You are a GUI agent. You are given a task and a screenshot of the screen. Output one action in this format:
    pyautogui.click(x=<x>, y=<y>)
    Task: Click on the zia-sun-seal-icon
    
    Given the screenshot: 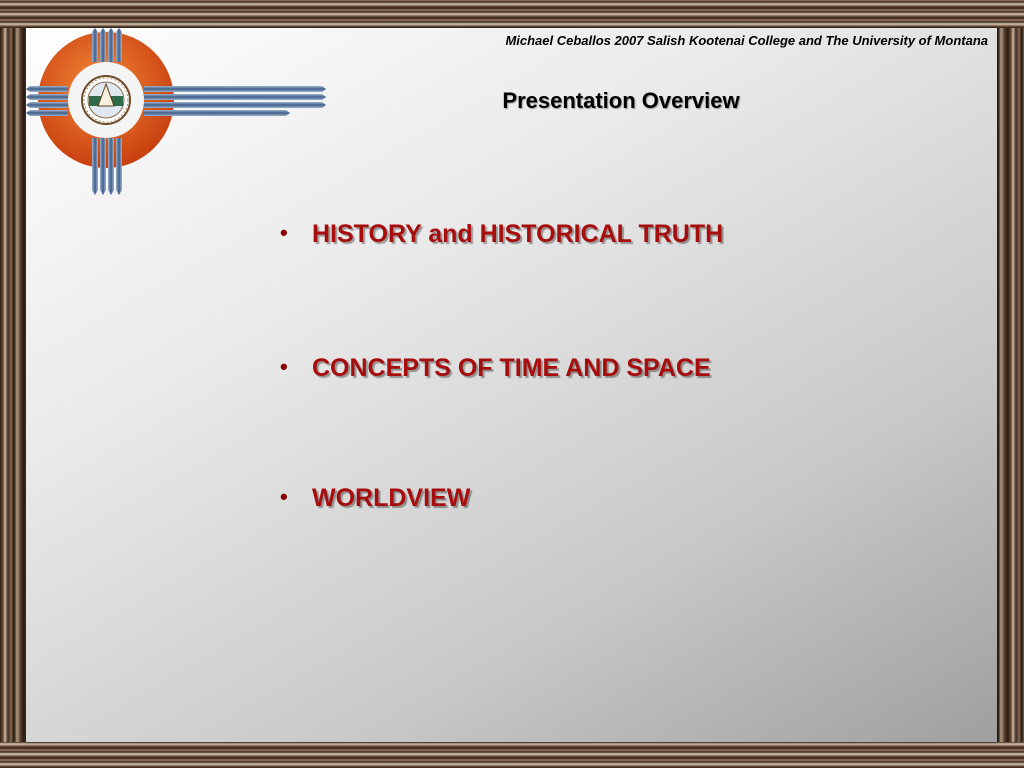 What is the action you would take?
    pyautogui.click(x=176, y=111)
    